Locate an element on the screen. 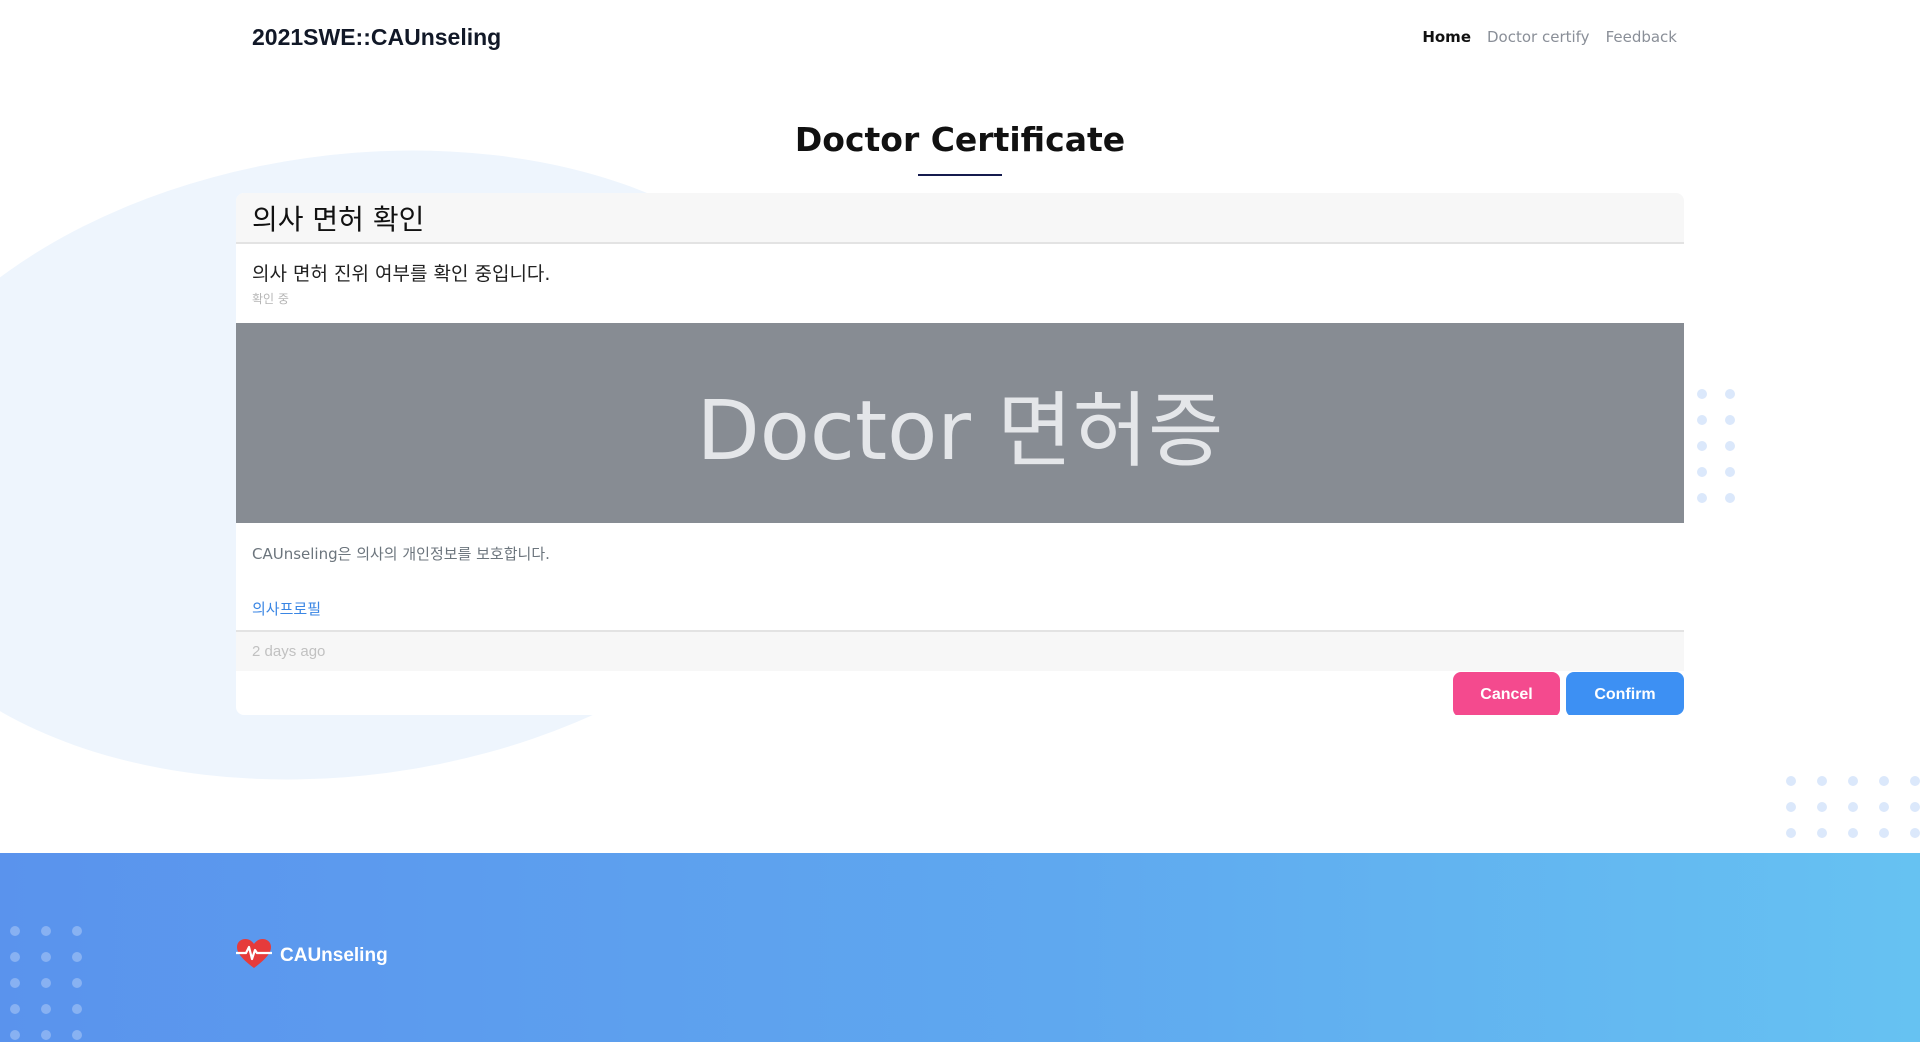  decorative-dots-right is located at coordinates (1716, 446).